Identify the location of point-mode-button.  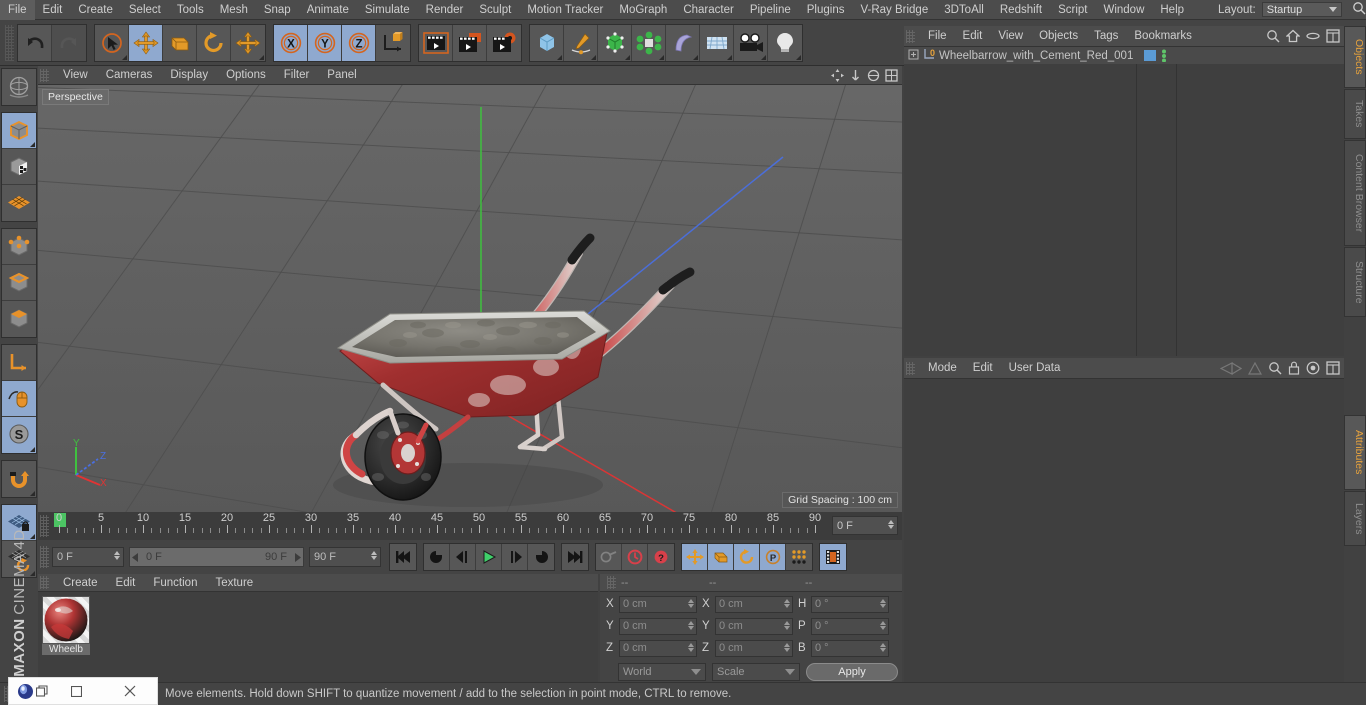
(19, 247).